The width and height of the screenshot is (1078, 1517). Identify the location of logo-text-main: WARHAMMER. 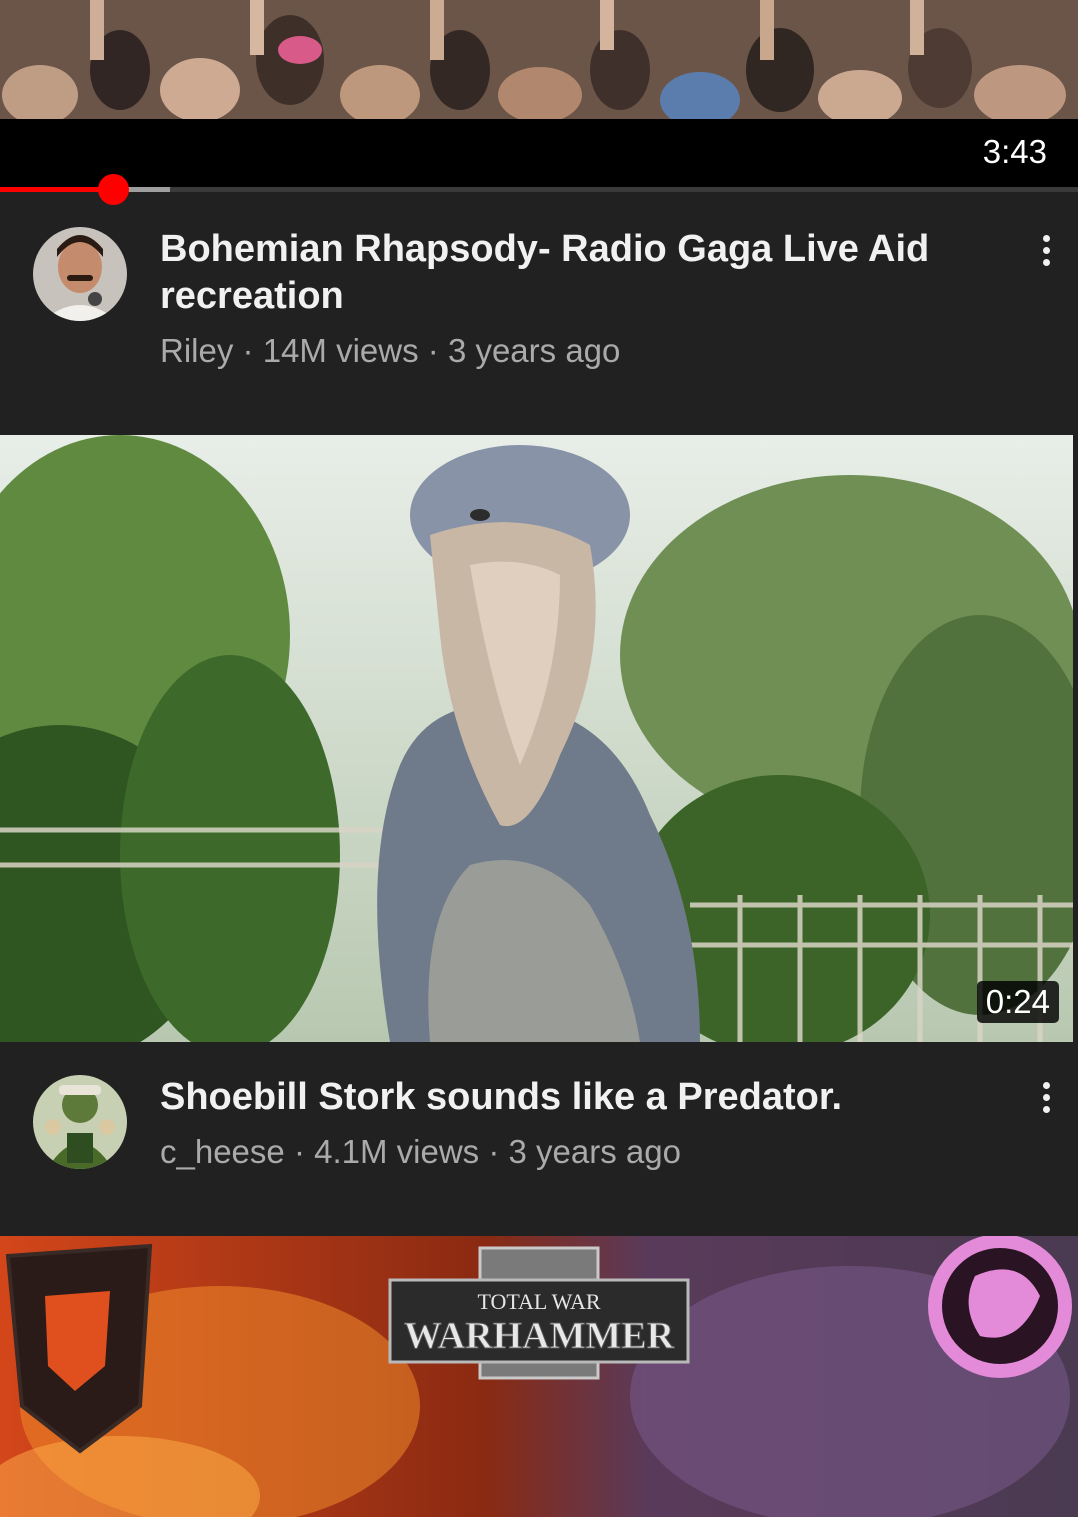
(539, 1336).